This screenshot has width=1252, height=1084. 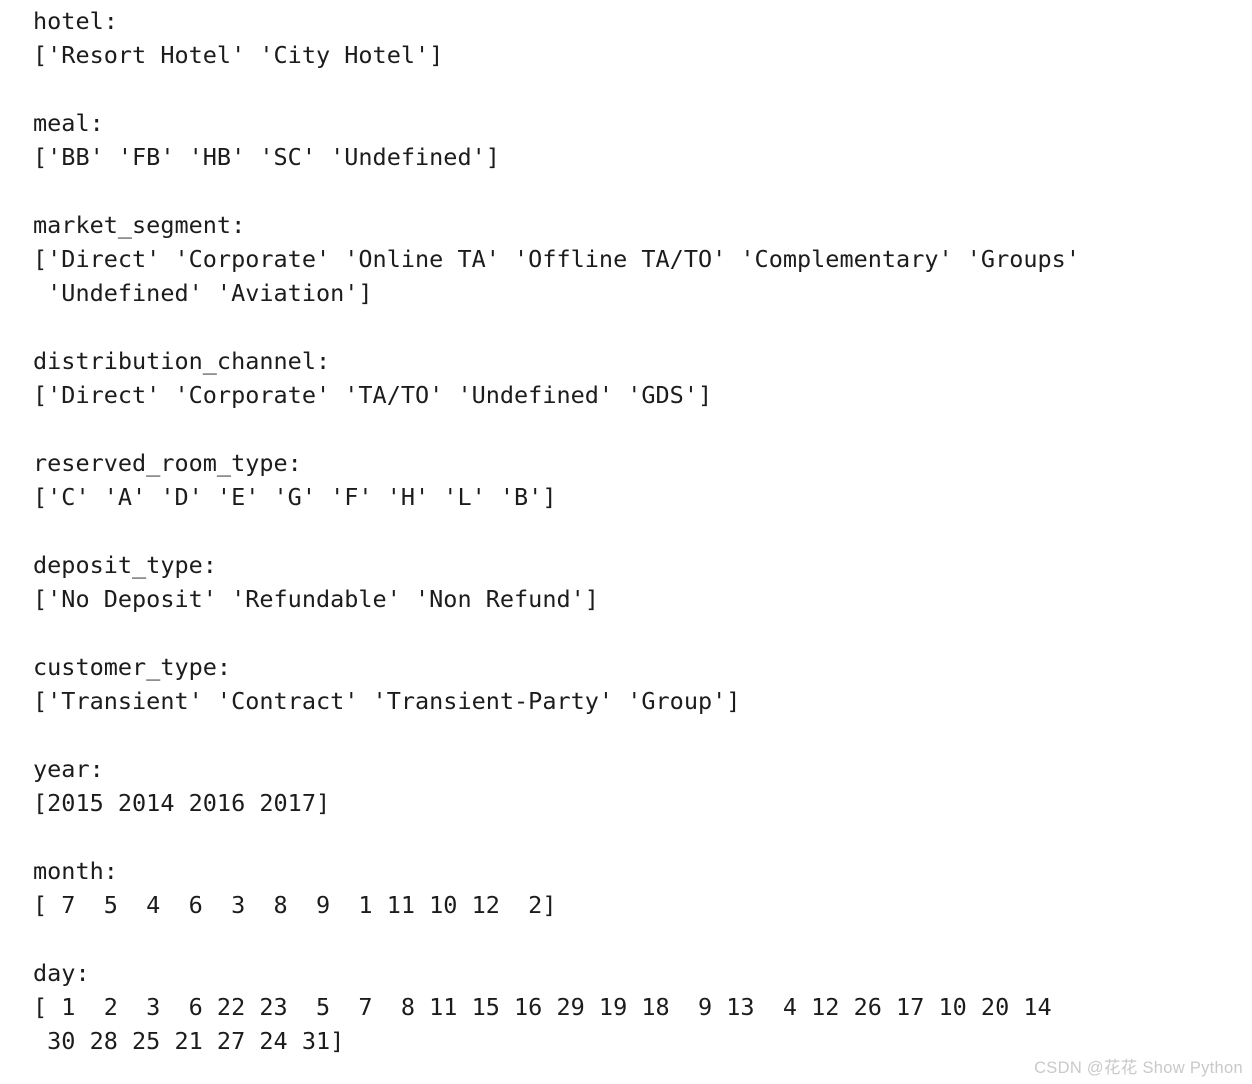 I want to click on column-name-label: reserved_room_type:, so click(x=167, y=463).